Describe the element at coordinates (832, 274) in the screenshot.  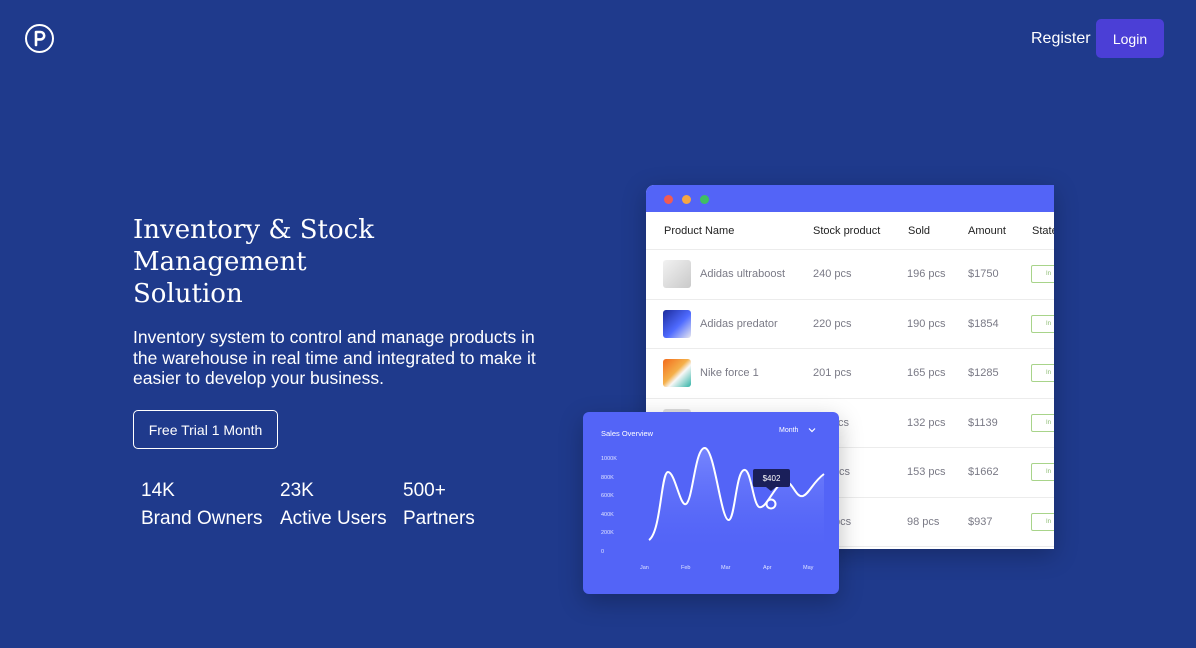
I see `stock-cell: 240 pcs` at that location.